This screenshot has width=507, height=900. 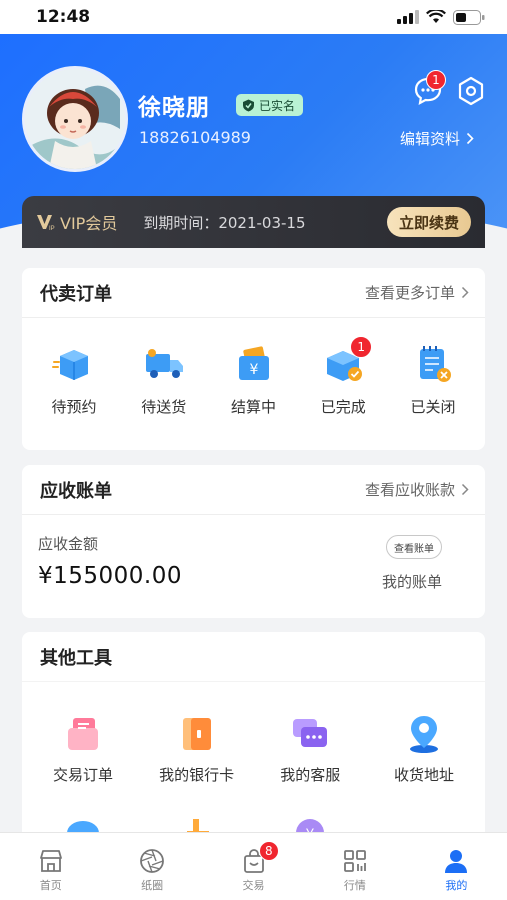 I want to click on aperture-icon, so click(x=152, y=861).